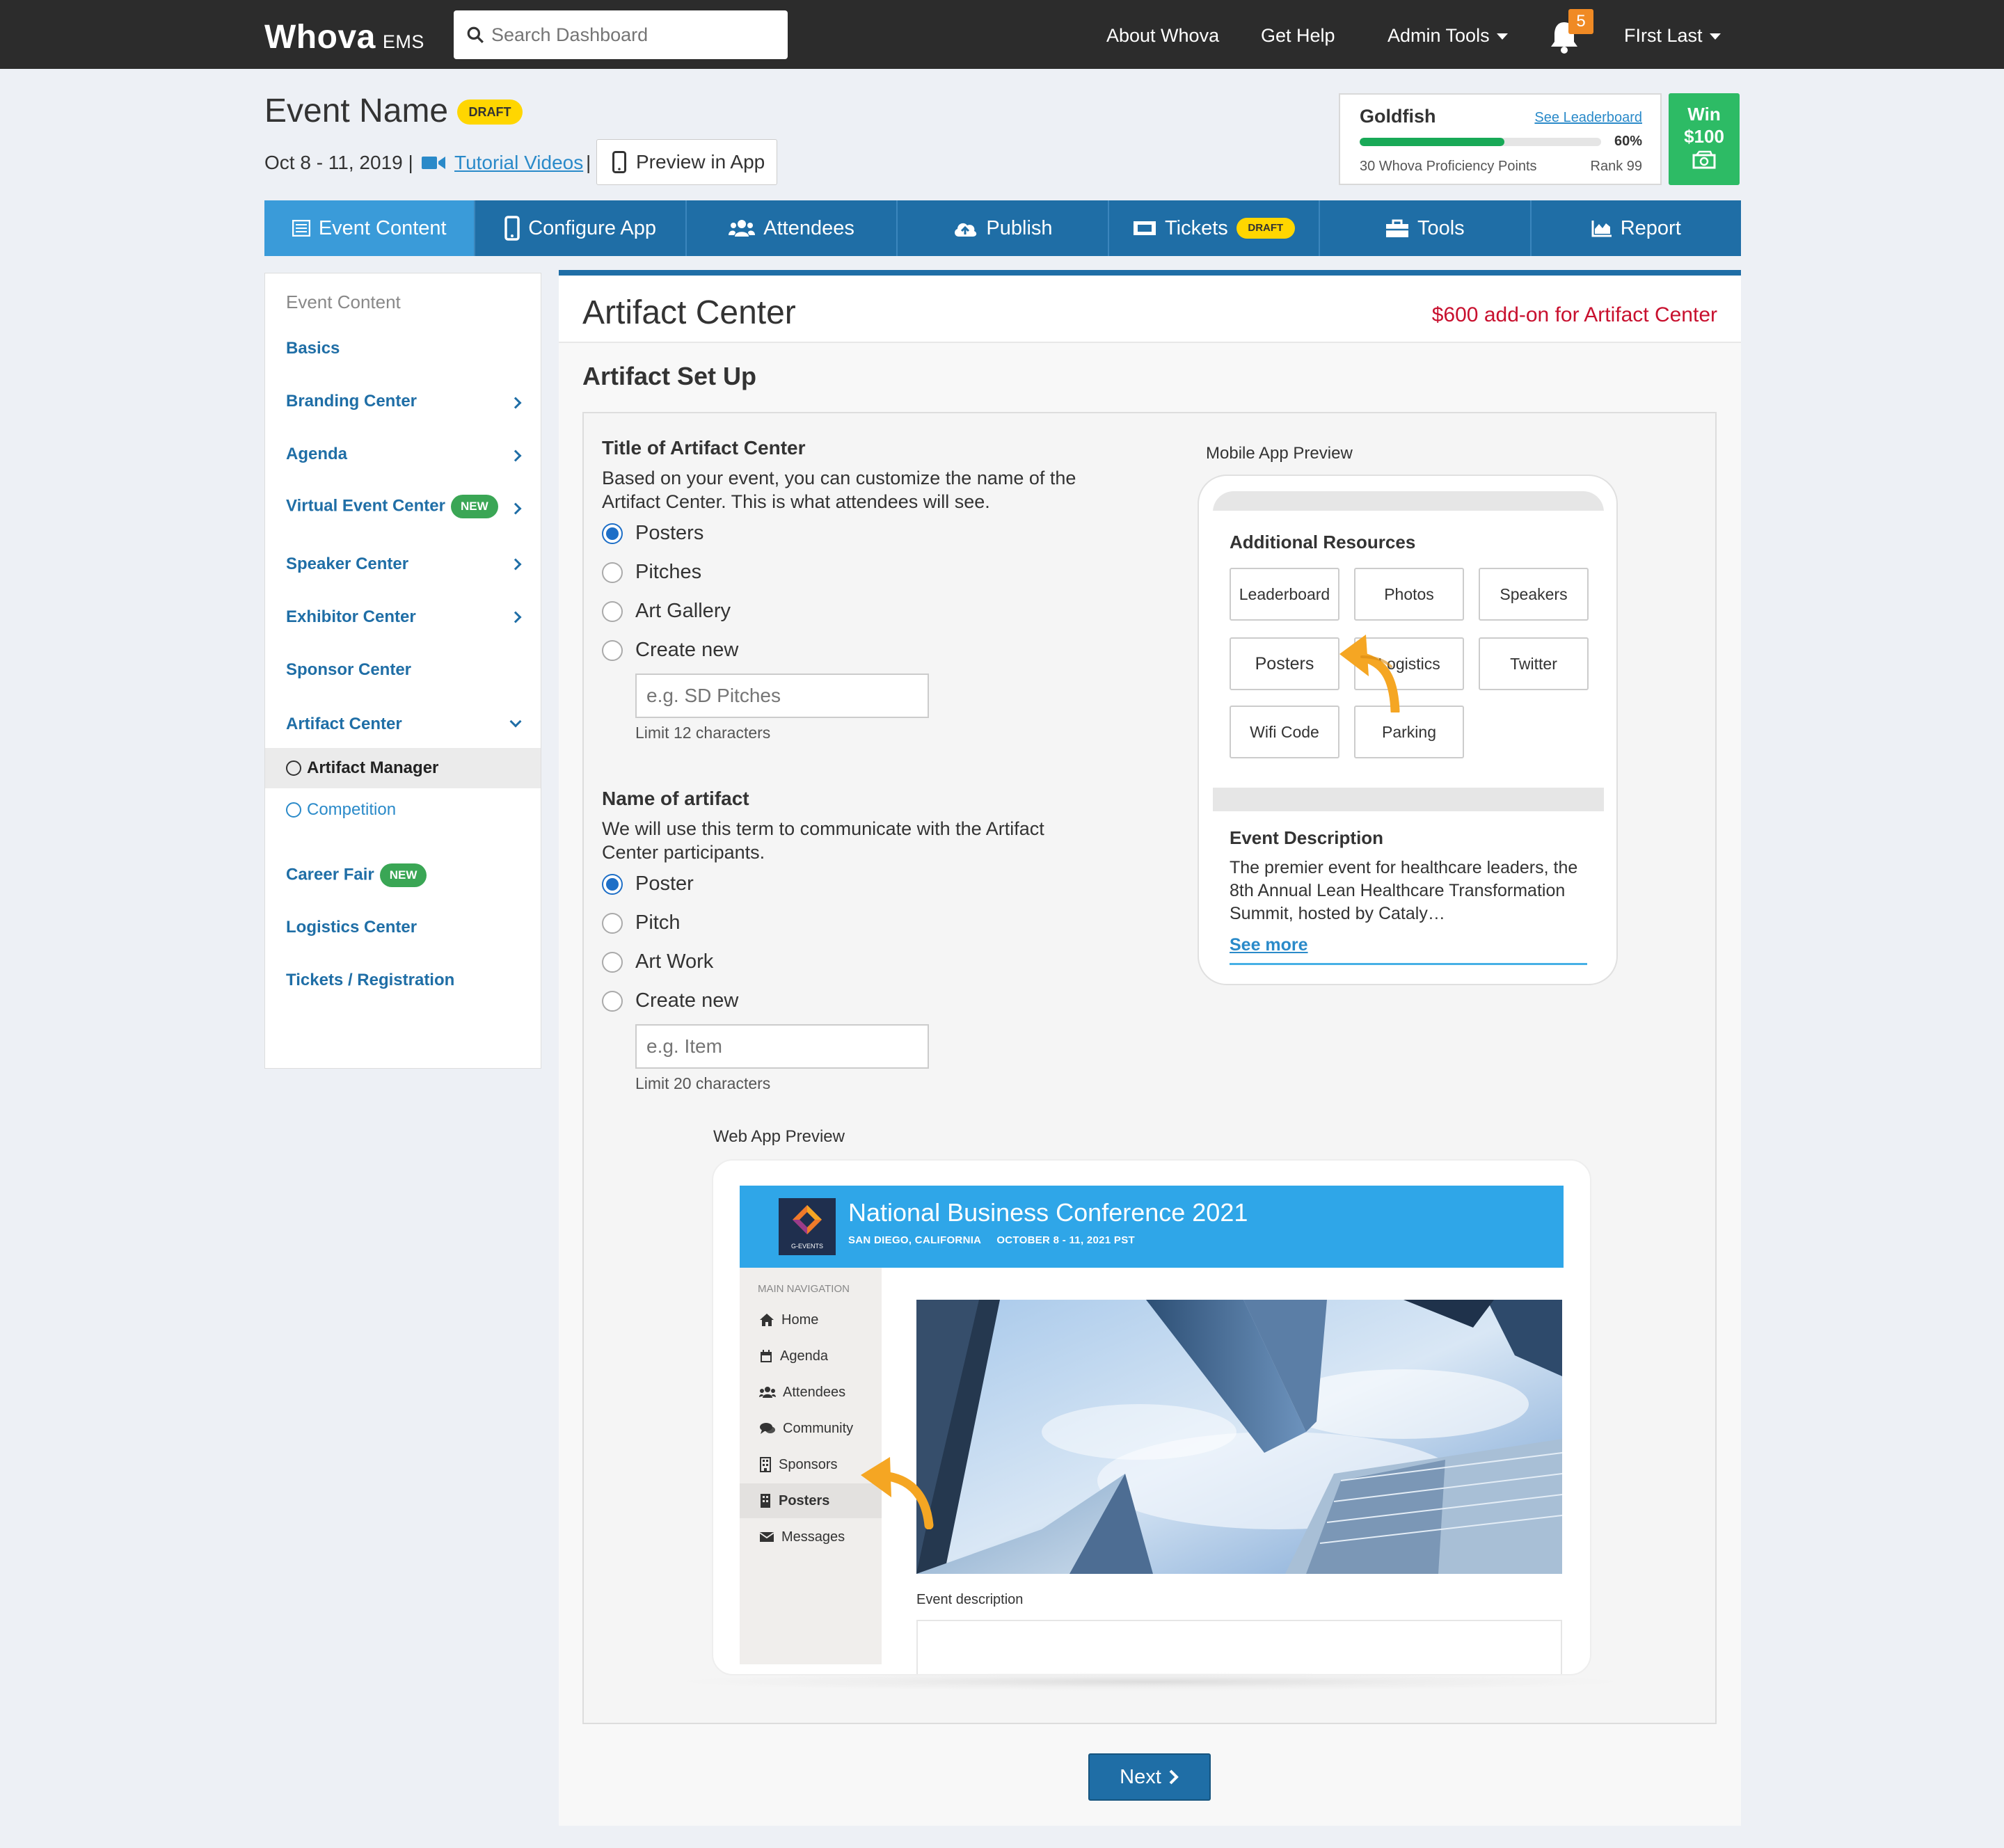  Describe the element at coordinates (811, 1320) in the screenshot. I see `web-nav-home: Home` at that location.